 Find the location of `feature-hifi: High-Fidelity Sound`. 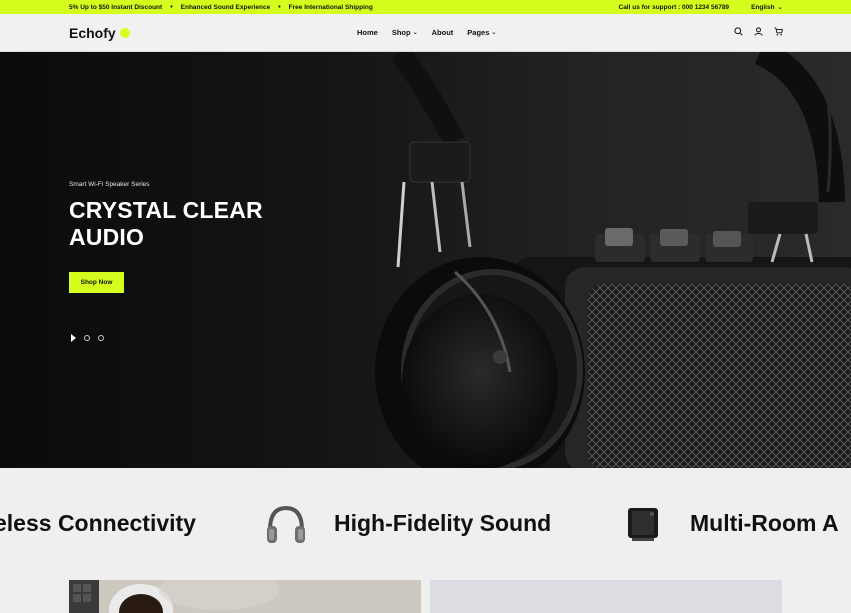

feature-hifi: High-Fidelity Sound is located at coordinates (443, 523).